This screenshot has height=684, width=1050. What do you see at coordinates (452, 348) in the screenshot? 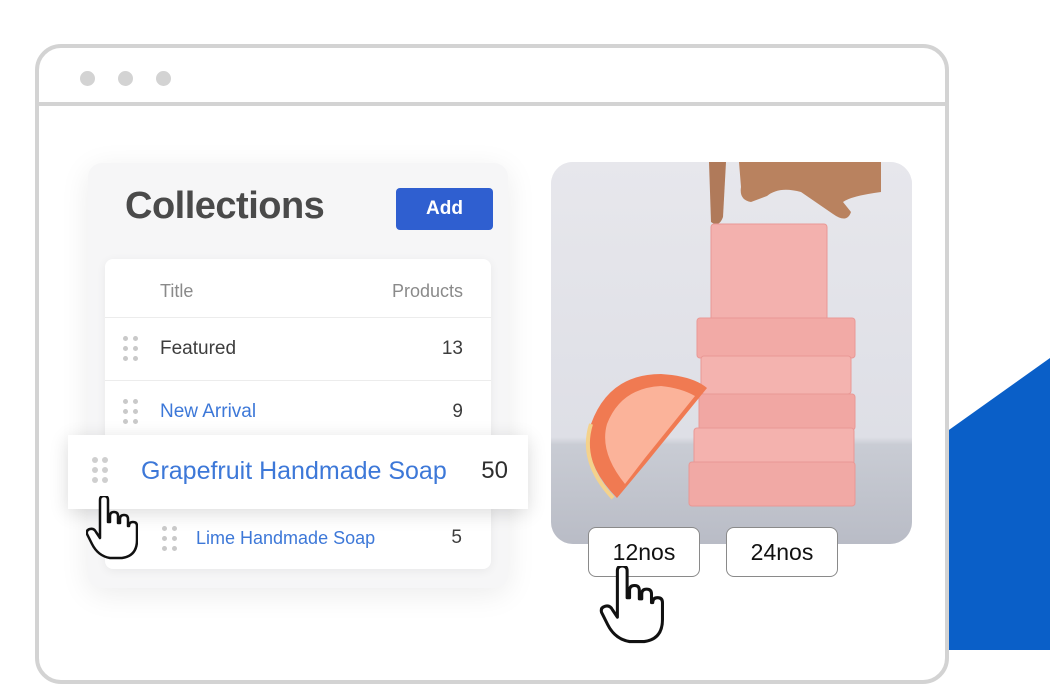
I see `row-product-count: 13` at bounding box center [452, 348].